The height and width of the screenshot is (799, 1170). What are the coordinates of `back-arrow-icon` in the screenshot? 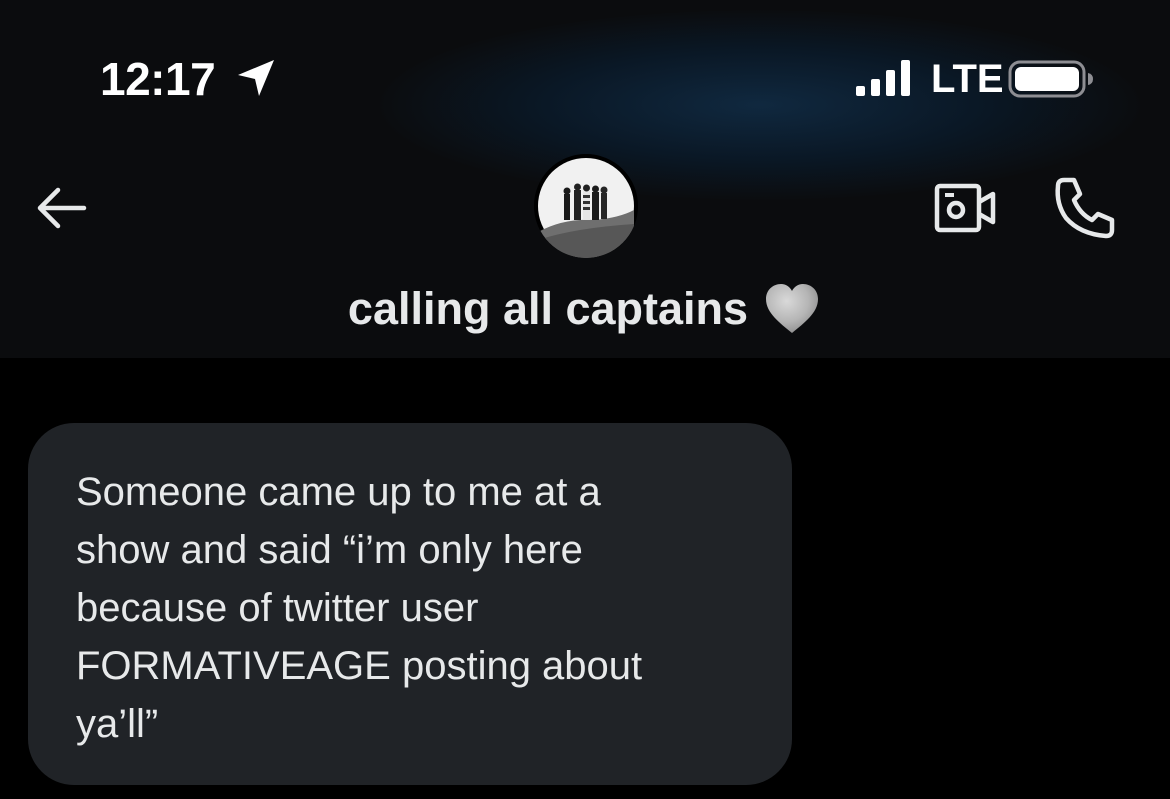 It's located at (60, 208).